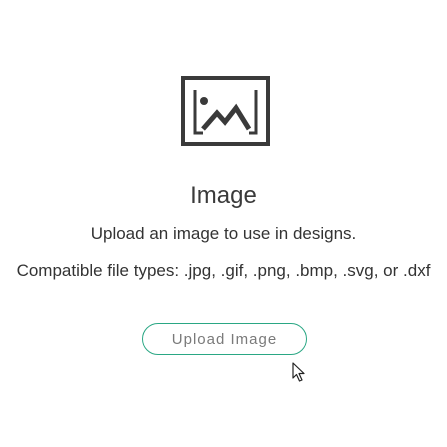 This screenshot has width=447, height=447. What do you see at coordinates (223, 233) in the screenshot?
I see `upload-description: Upload an image to use in designs.` at bounding box center [223, 233].